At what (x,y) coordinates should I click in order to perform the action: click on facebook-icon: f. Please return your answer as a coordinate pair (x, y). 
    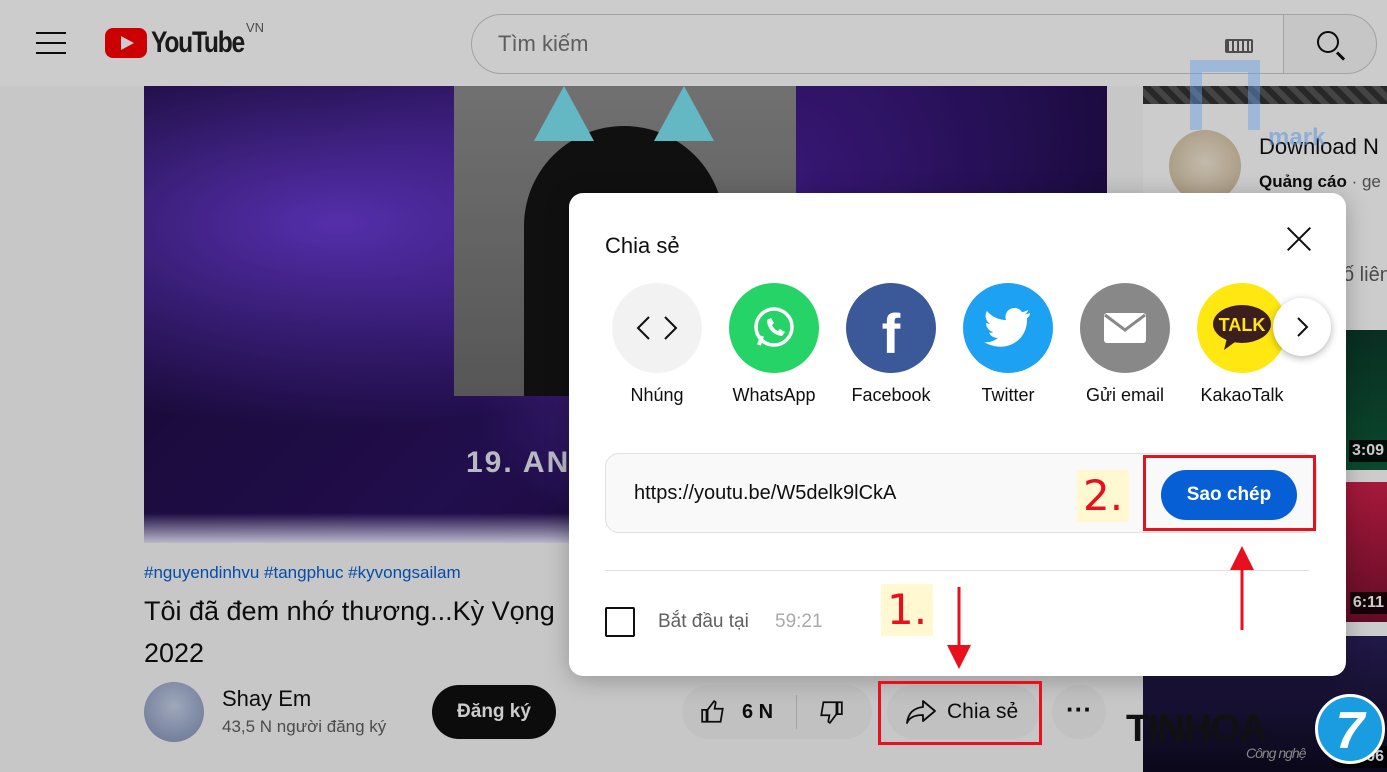
    Looking at the image, I should click on (891, 328).